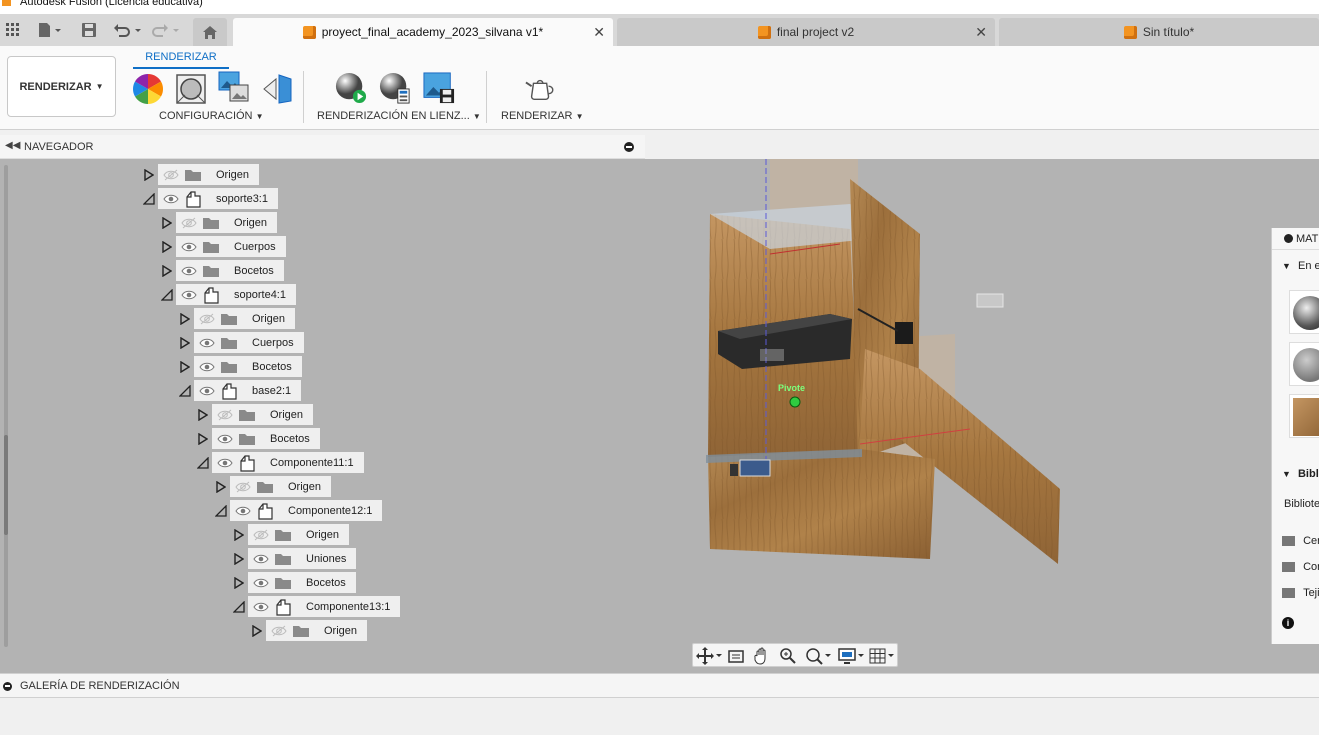 The image size is (1319, 735). I want to click on redo-icon, so click(166, 30).